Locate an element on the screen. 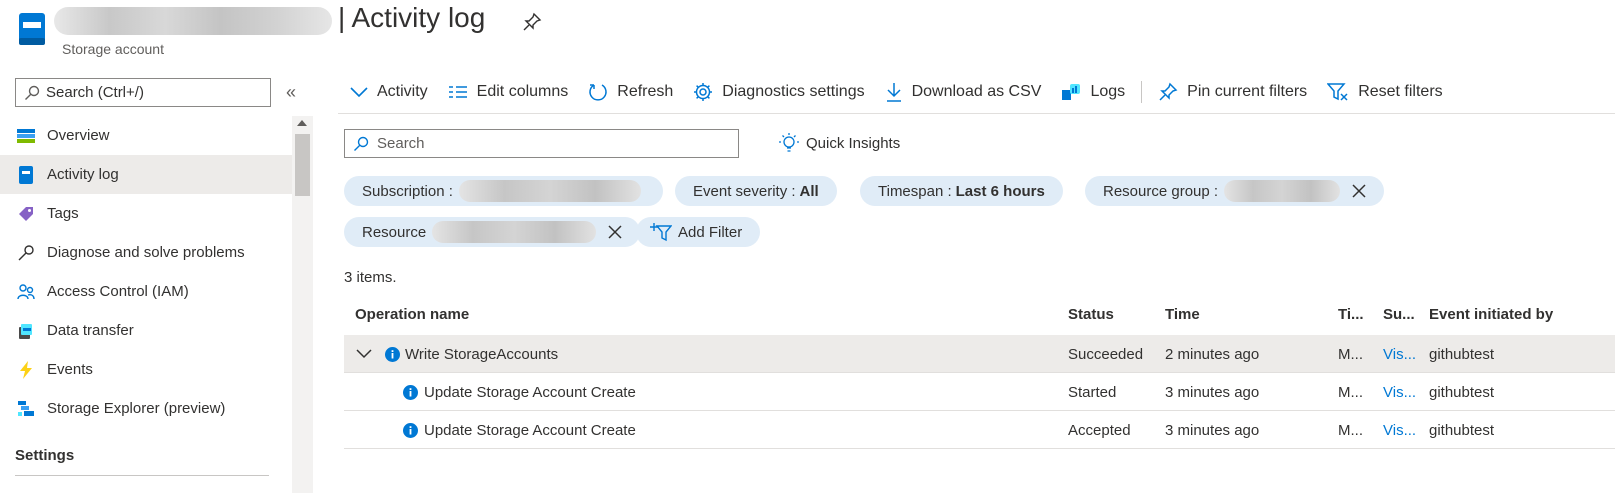  column-header-operation: Operation name is located at coordinates (412, 314).